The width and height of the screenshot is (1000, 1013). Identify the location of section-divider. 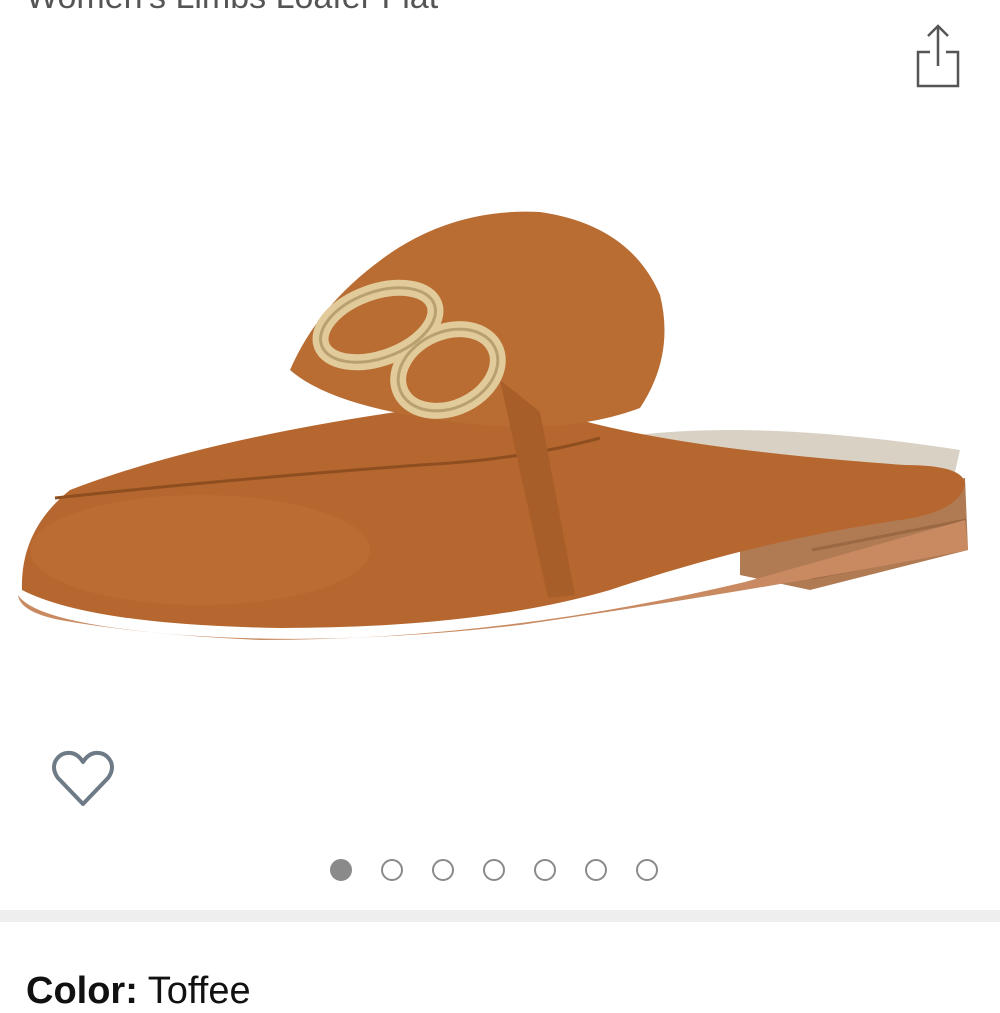
(500, 916).